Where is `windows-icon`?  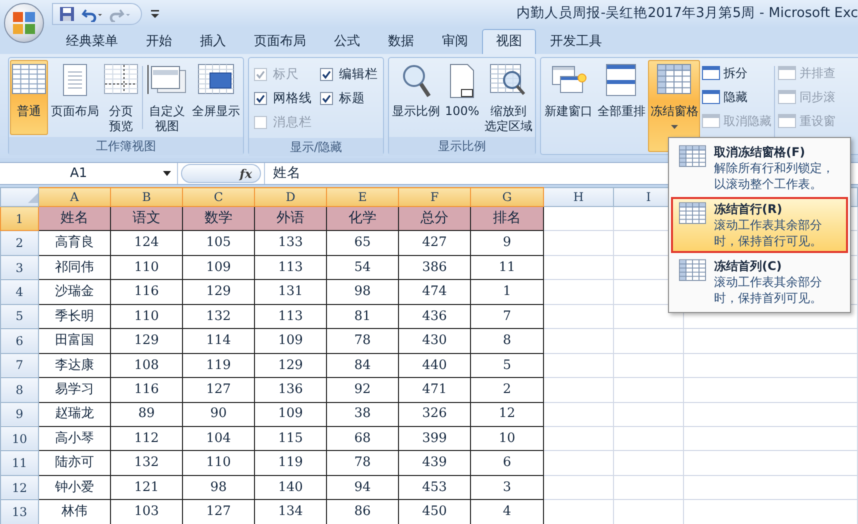
windows-icon is located at coordinates (167, 80).